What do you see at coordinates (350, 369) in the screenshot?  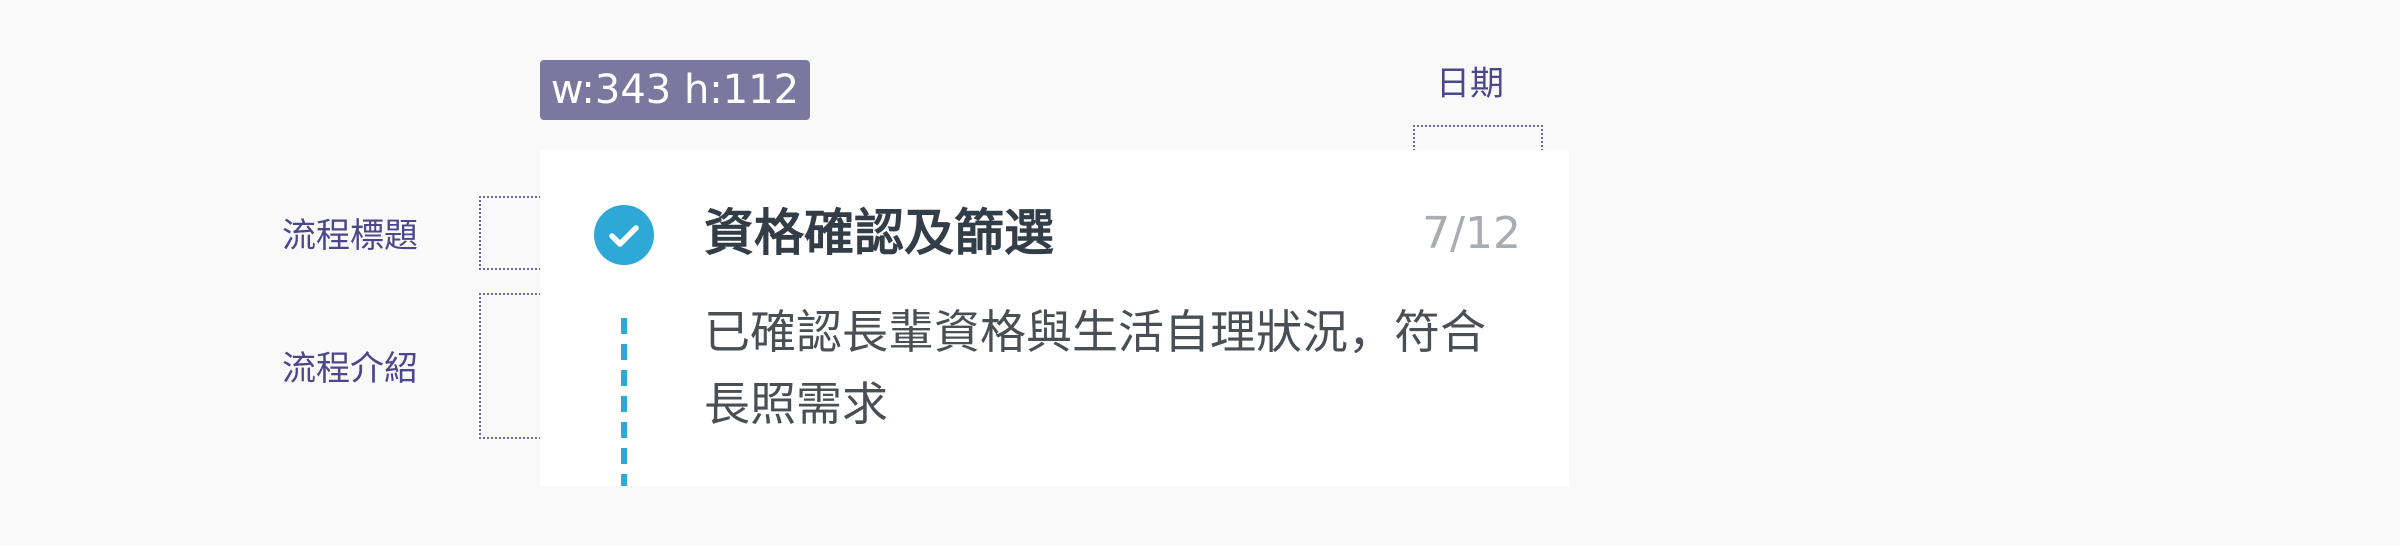 I see `annotation-description-label: 流程介紹` at bounding box center [350, 369].